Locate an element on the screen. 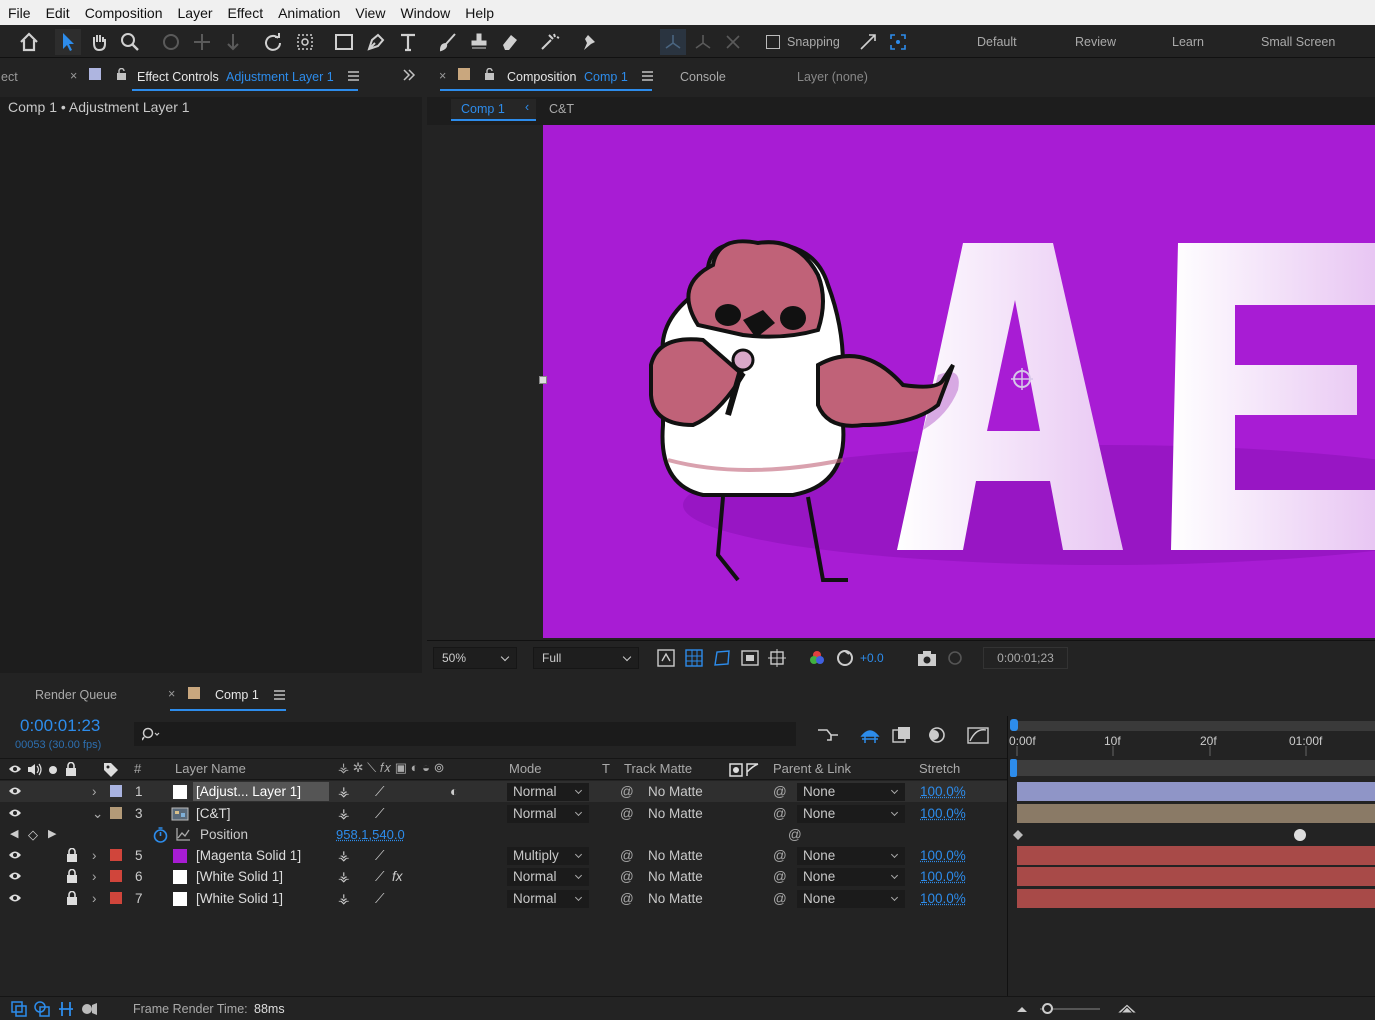  pen-tool-icon is located at coordinates (376, 42).